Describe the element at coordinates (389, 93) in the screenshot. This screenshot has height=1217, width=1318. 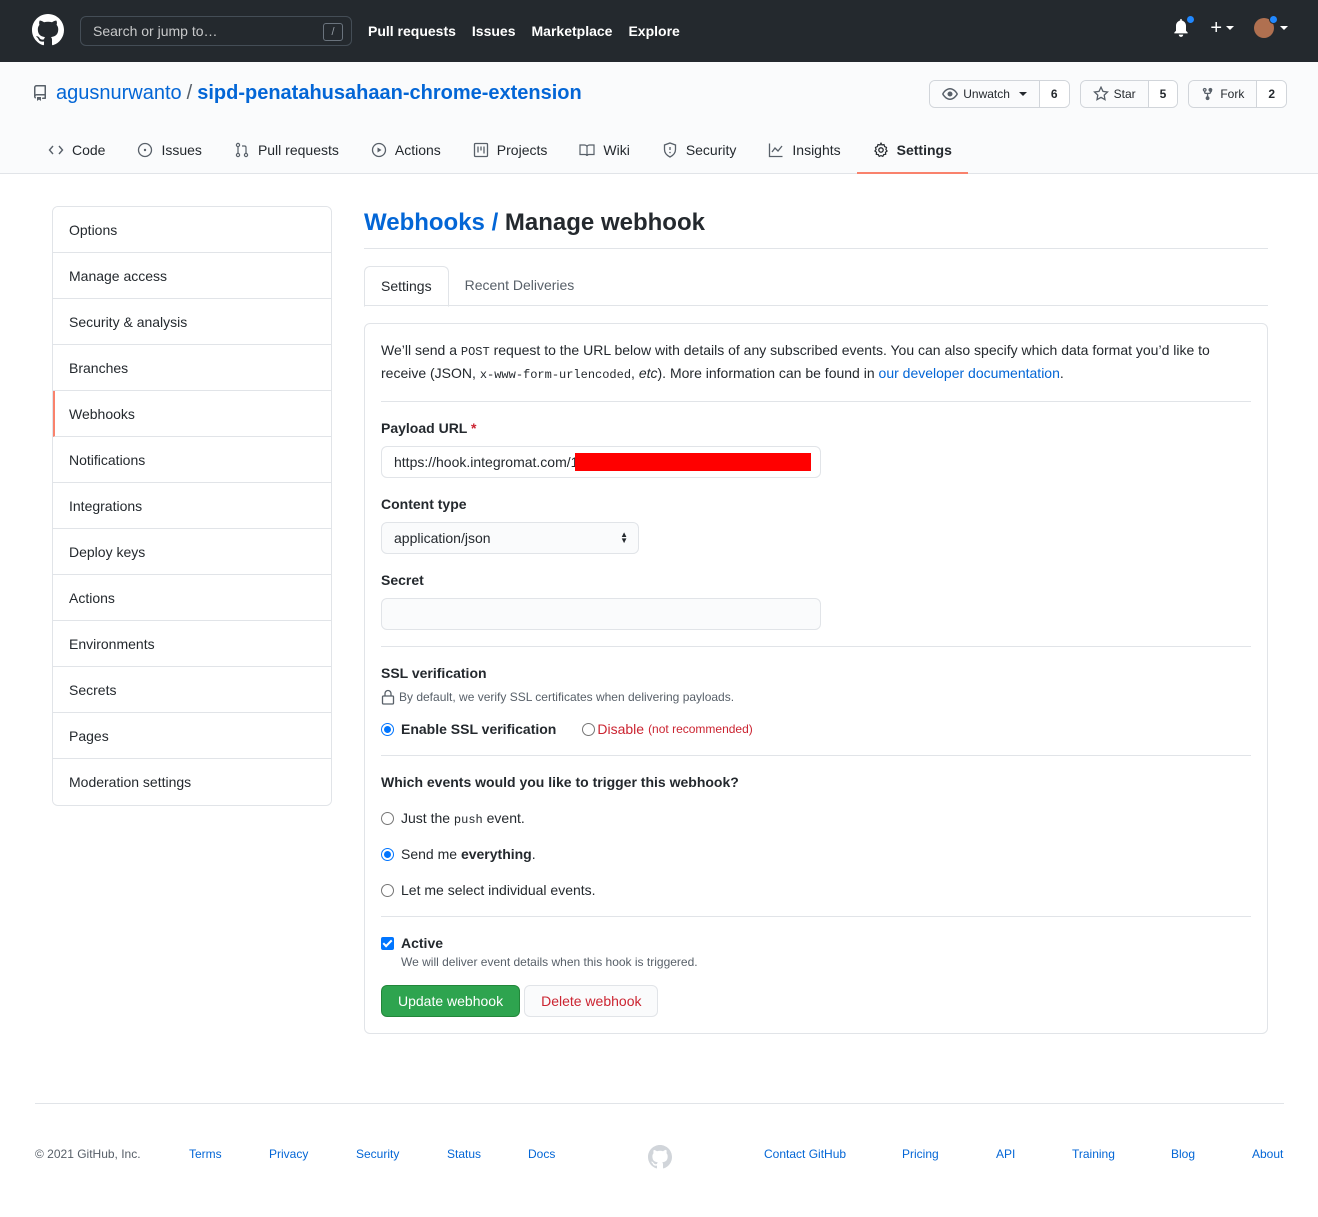
I see `repo-name-link: sipd-penatahusahaan-chrome-extension` at that location.